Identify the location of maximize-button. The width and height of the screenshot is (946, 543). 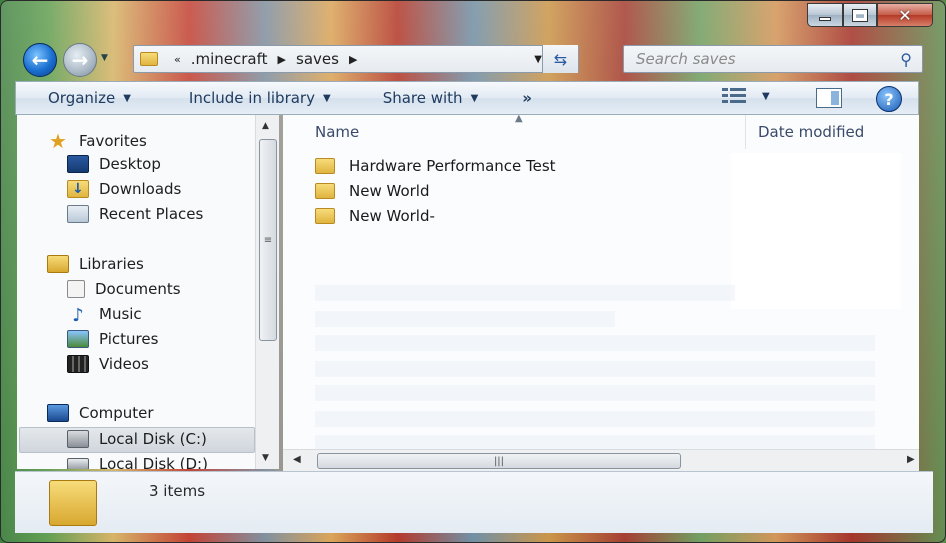
(860, 15).